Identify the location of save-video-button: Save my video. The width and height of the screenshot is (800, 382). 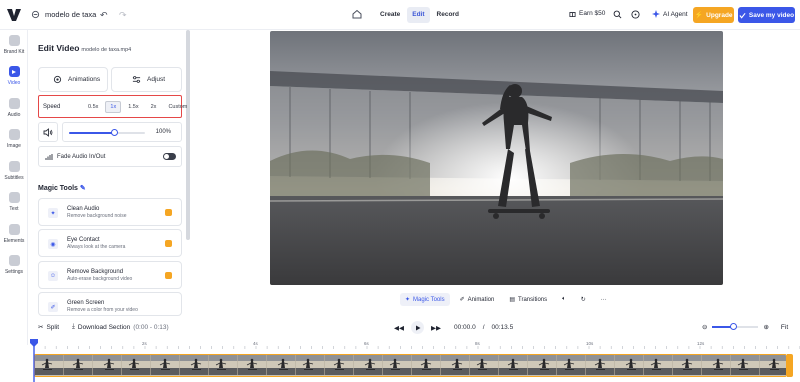
(766, 15).